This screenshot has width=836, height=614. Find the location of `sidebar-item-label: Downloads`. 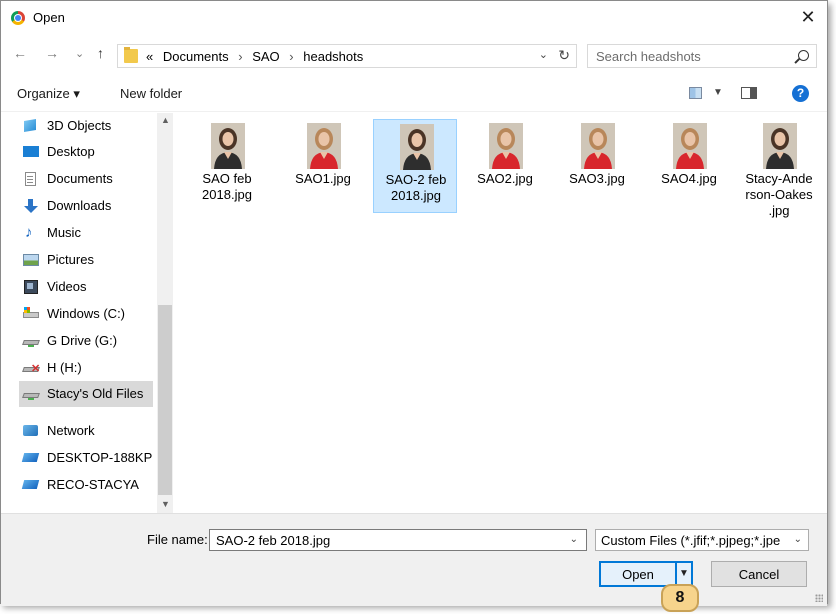

sidebar-item-label: Downloads is located at coordinates (79, 205).